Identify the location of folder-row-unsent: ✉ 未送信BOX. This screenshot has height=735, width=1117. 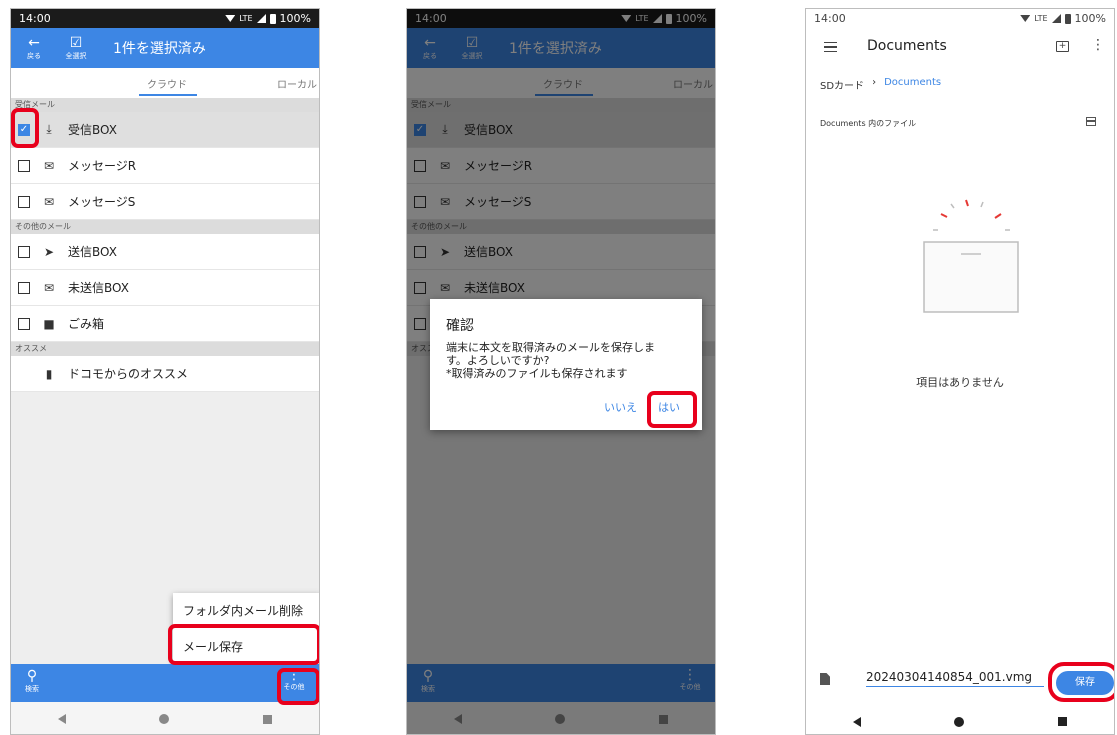
(165, 288).